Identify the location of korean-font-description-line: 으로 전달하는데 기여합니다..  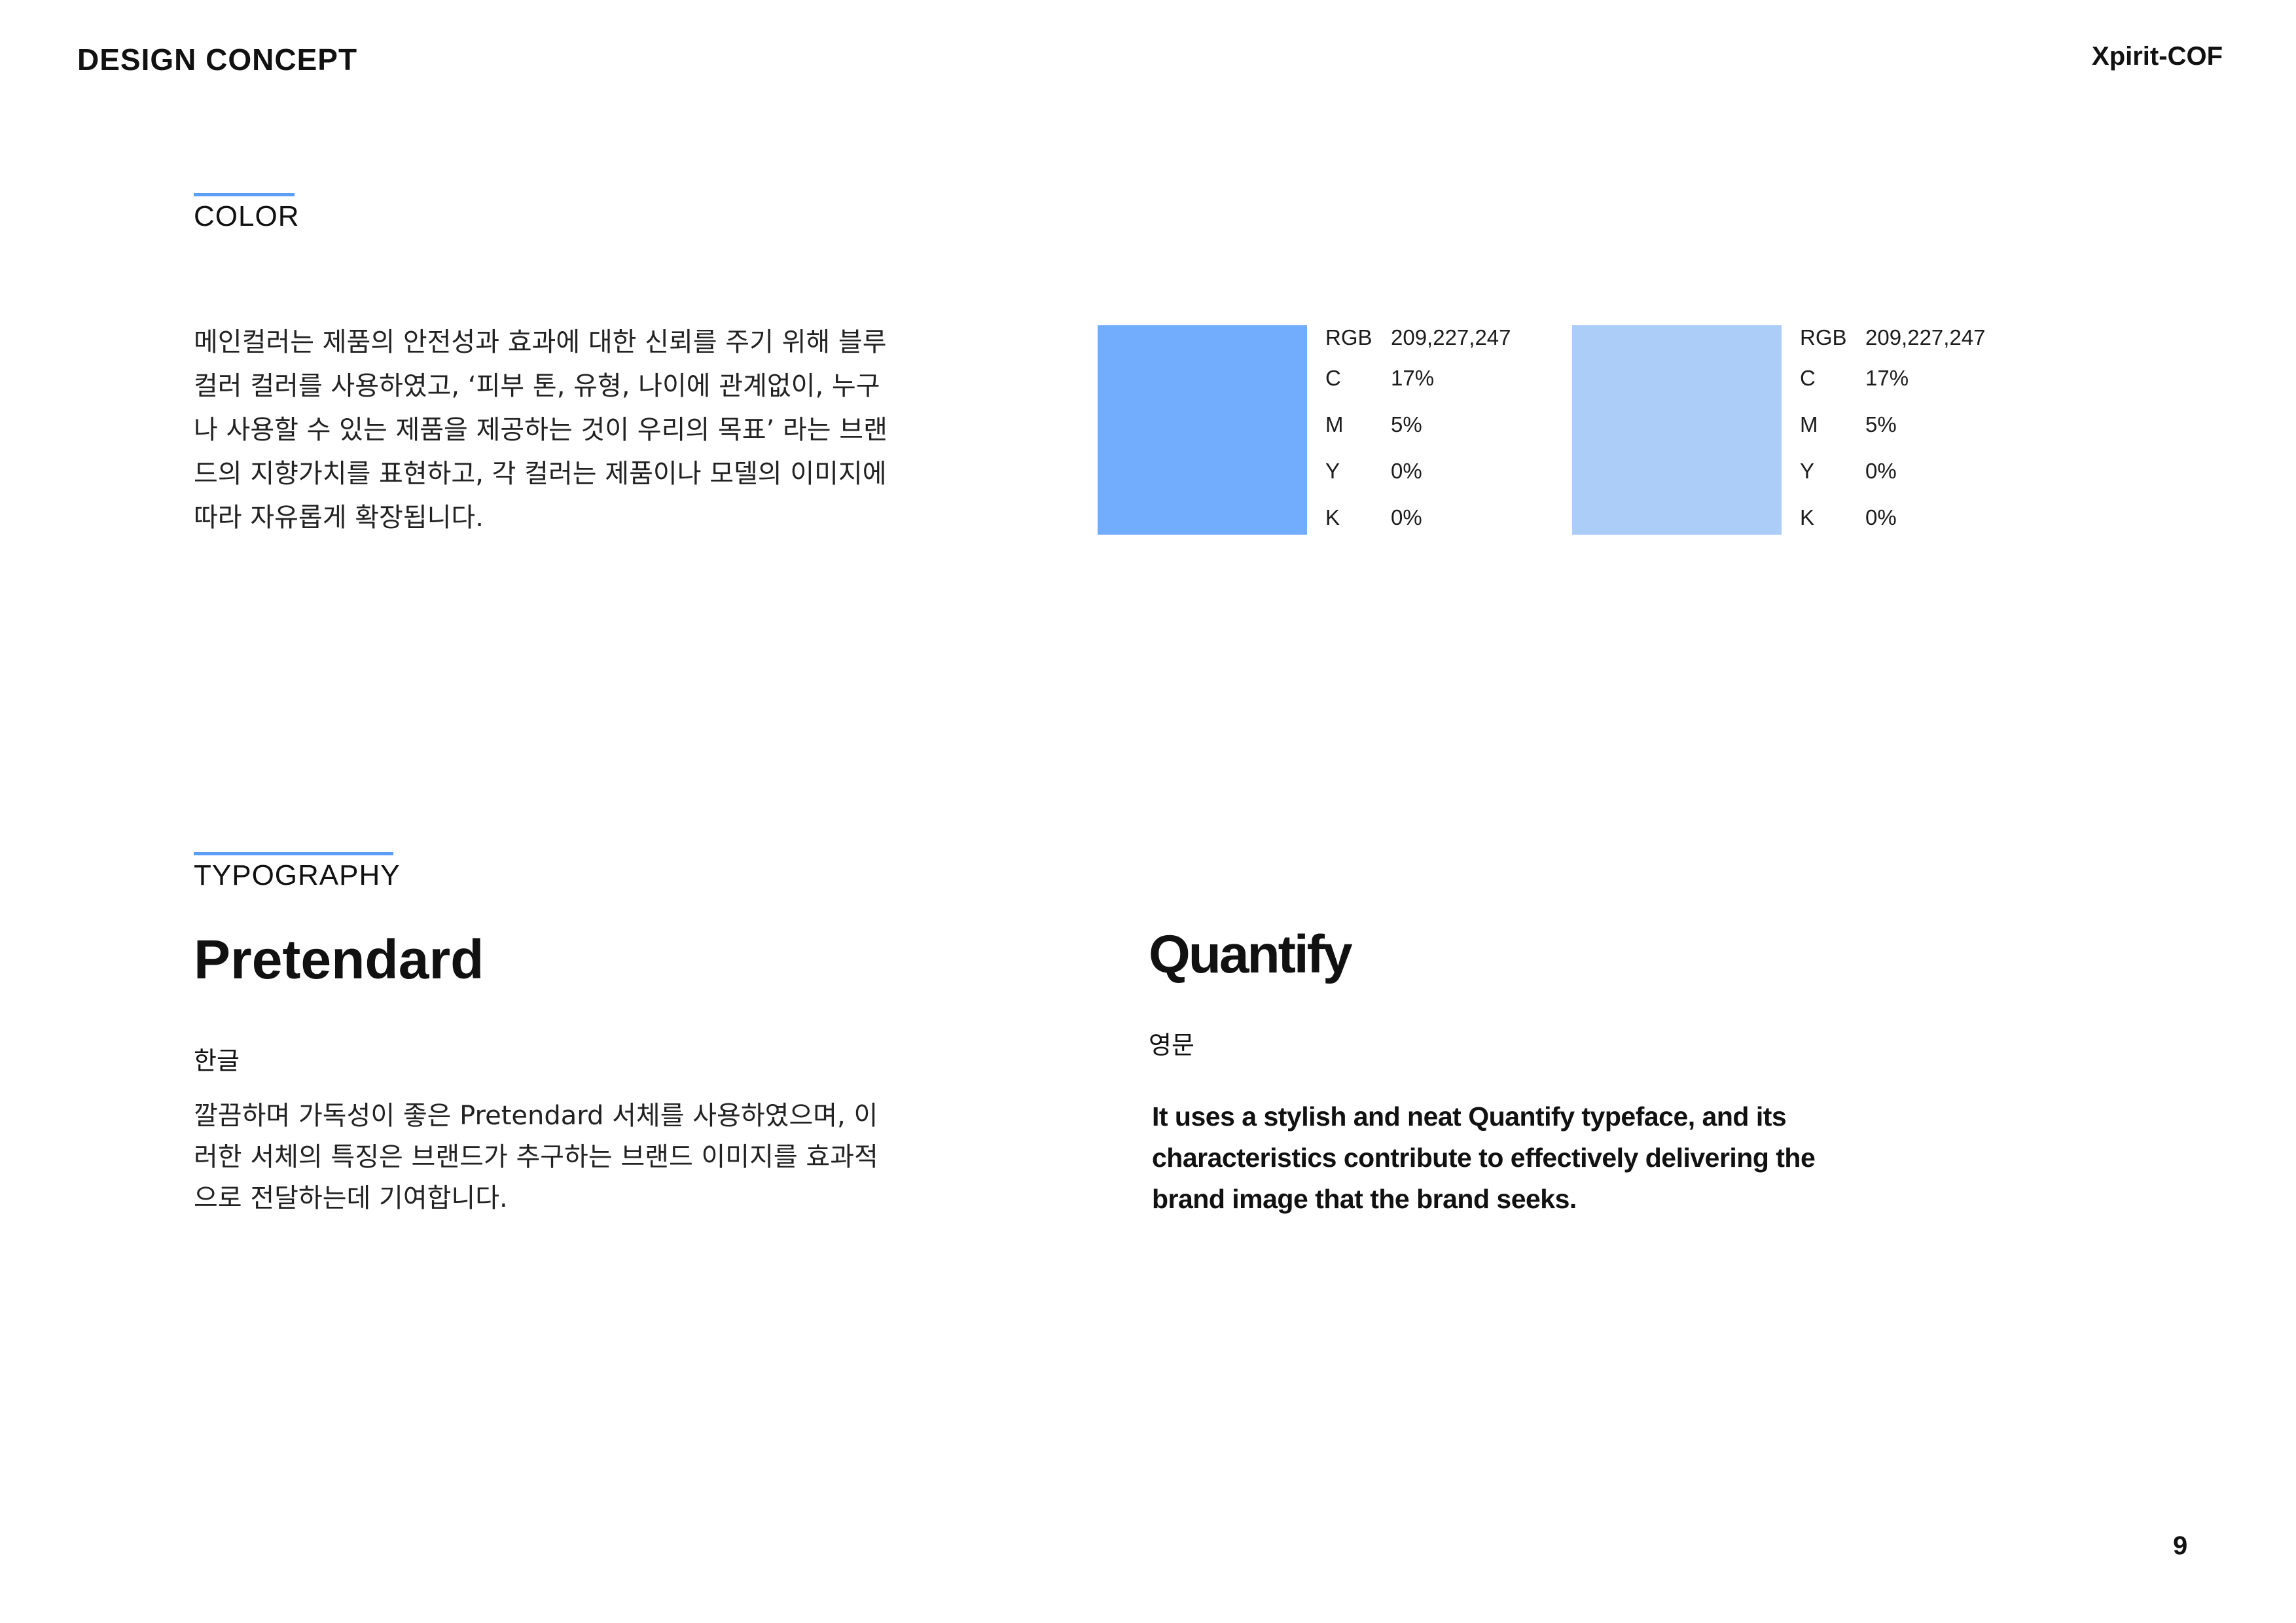
(351, 1198).